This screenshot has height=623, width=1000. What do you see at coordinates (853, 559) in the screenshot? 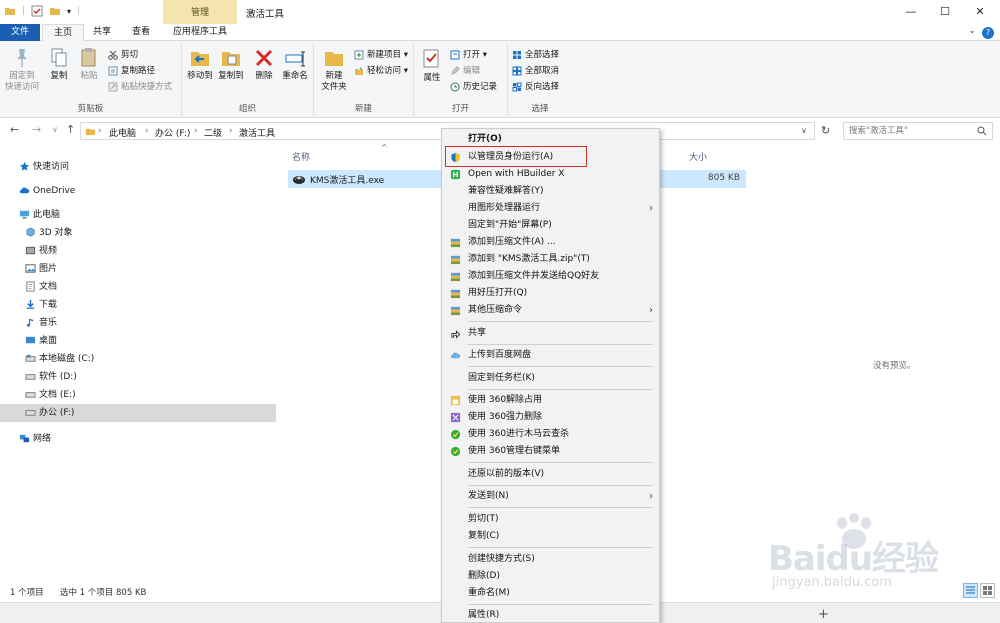
I see `watermark-text: Baidu经验` at bounding box center [853, 559].